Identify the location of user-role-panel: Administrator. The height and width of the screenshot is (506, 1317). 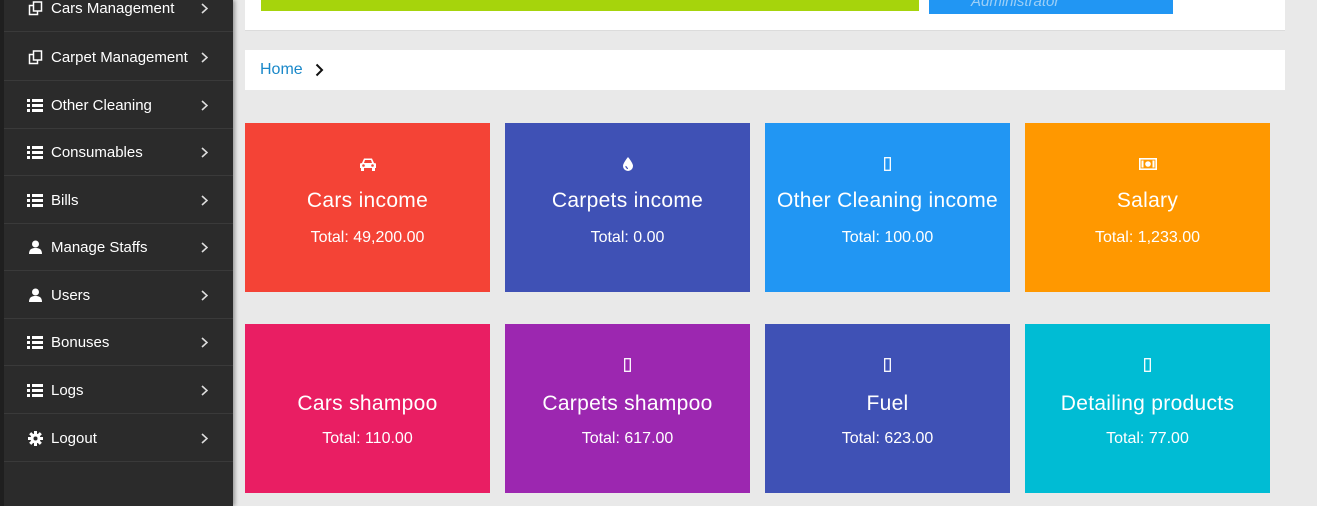
(1051, 7).